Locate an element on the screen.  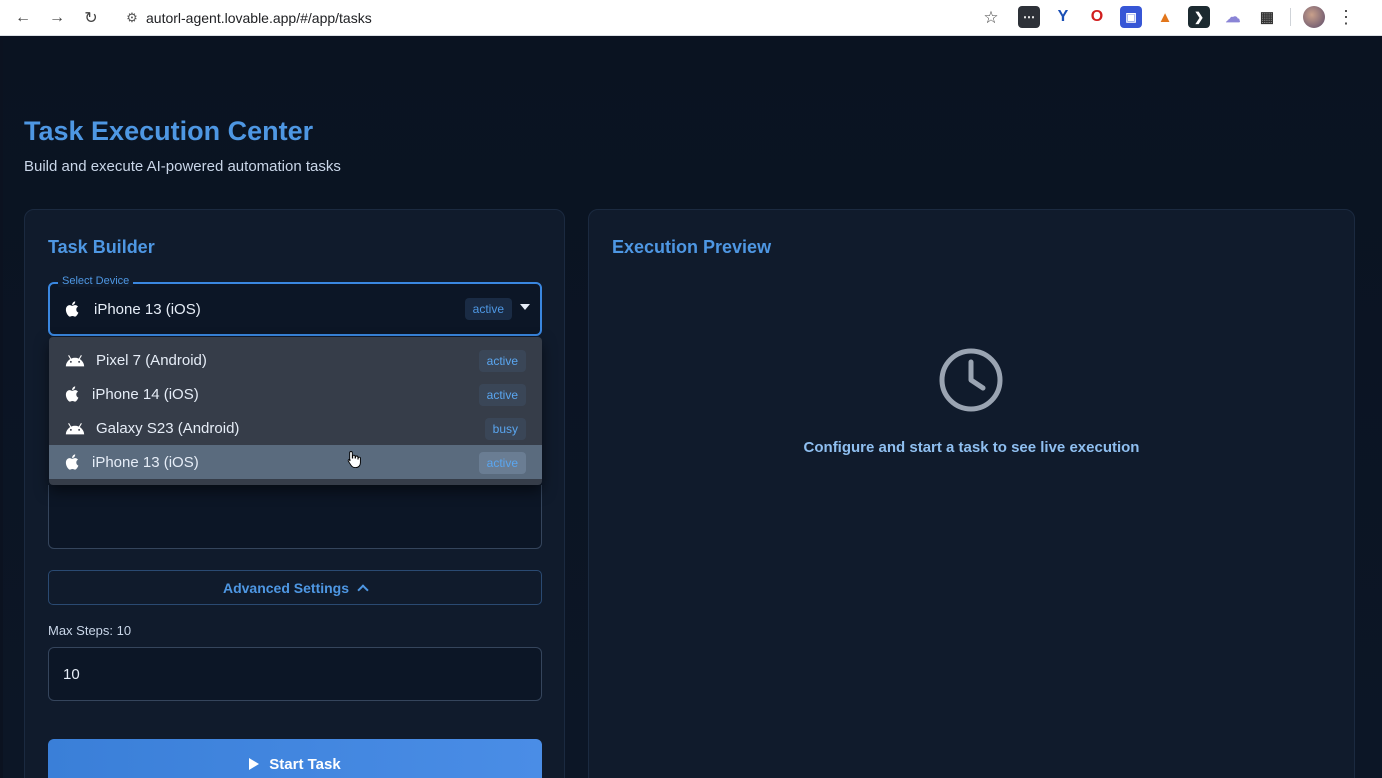
url-text: autorl-agent.lovable.app/#/app/tasks is located at coordinates (259, 18).